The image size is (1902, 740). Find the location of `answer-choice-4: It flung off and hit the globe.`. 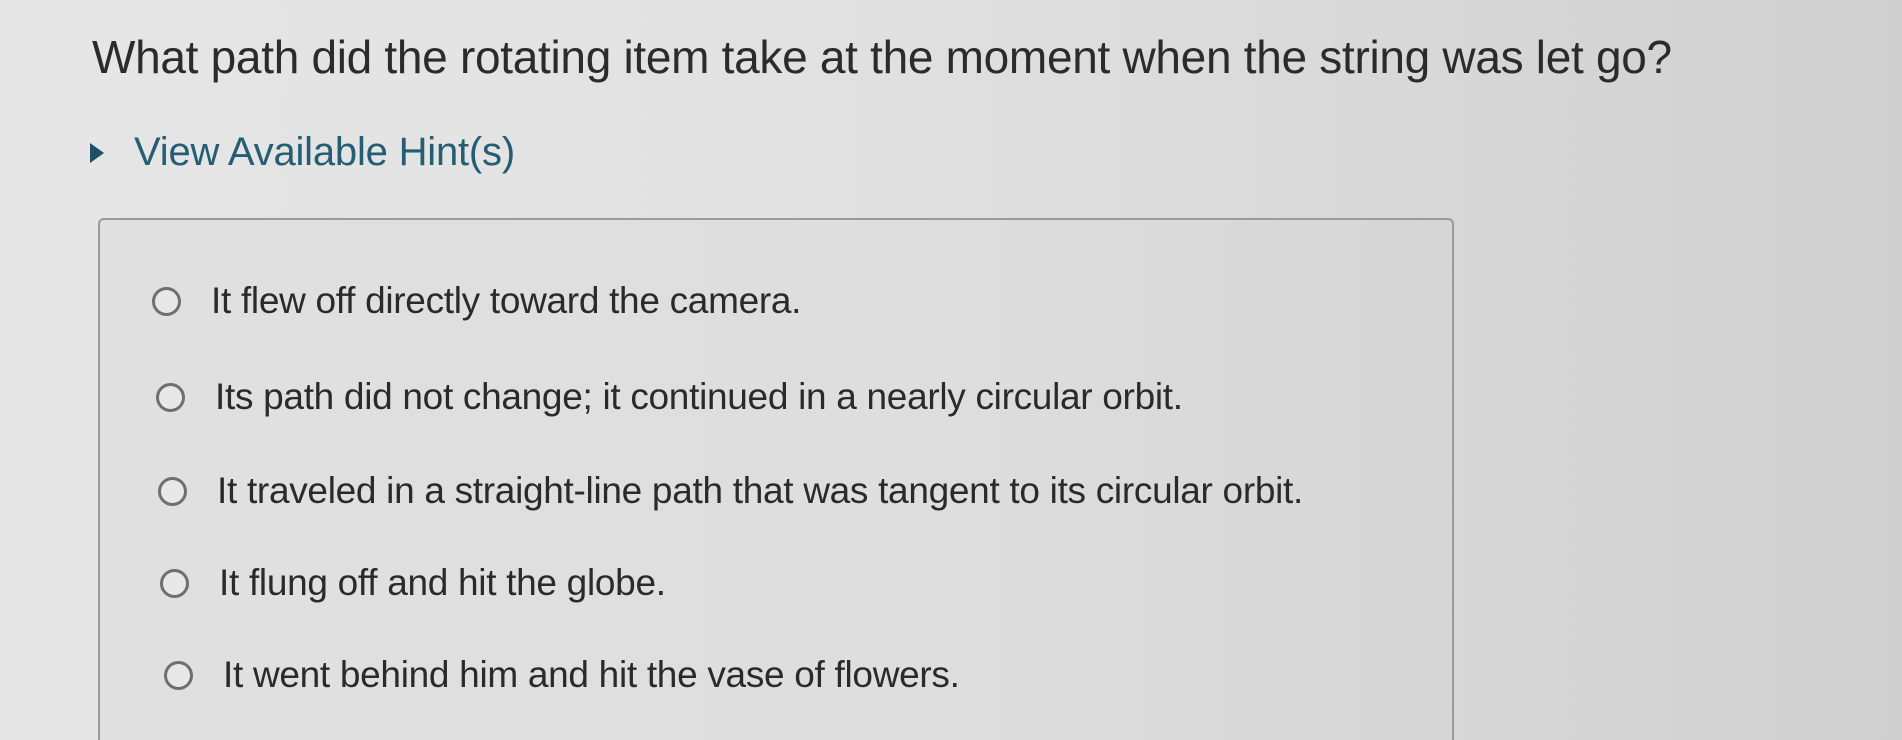

answer-choice-4: It flung off and hit the globe. is located at coordinates (413, 583).